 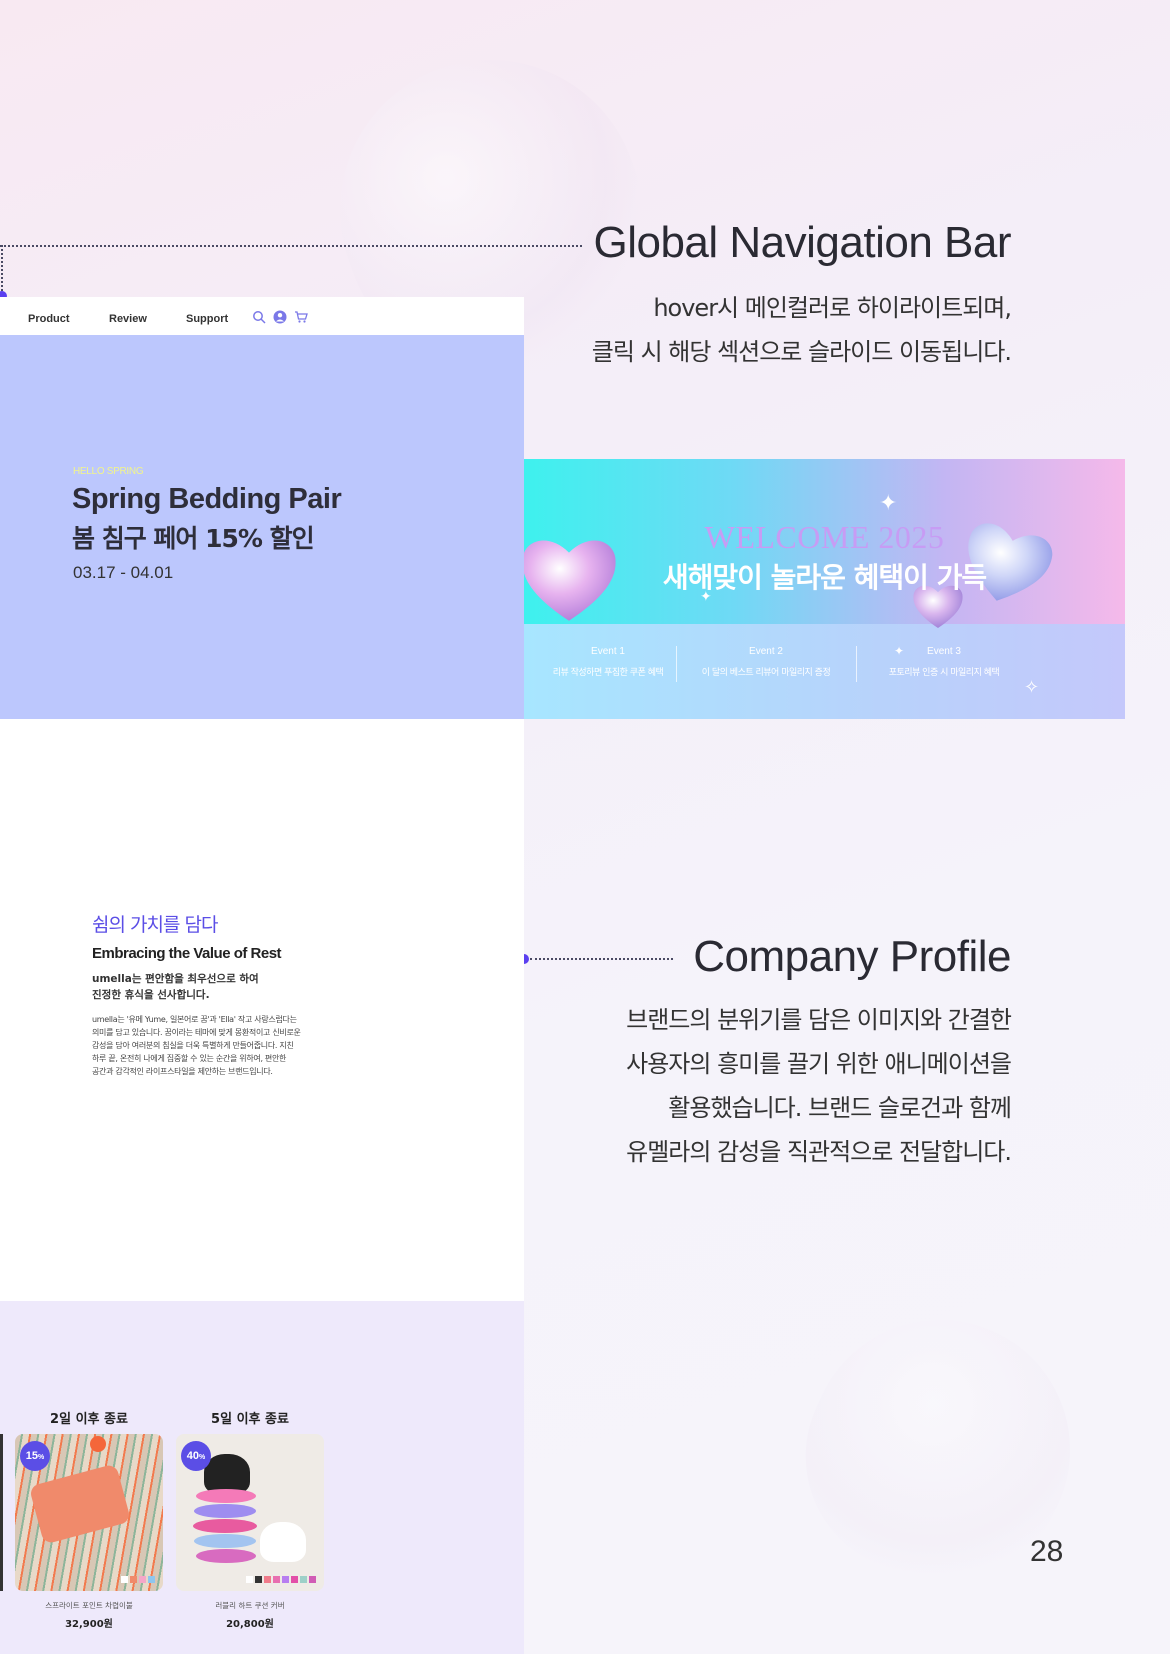 I want to click on gnb-connector-vertical, so click(x=2, y=270).